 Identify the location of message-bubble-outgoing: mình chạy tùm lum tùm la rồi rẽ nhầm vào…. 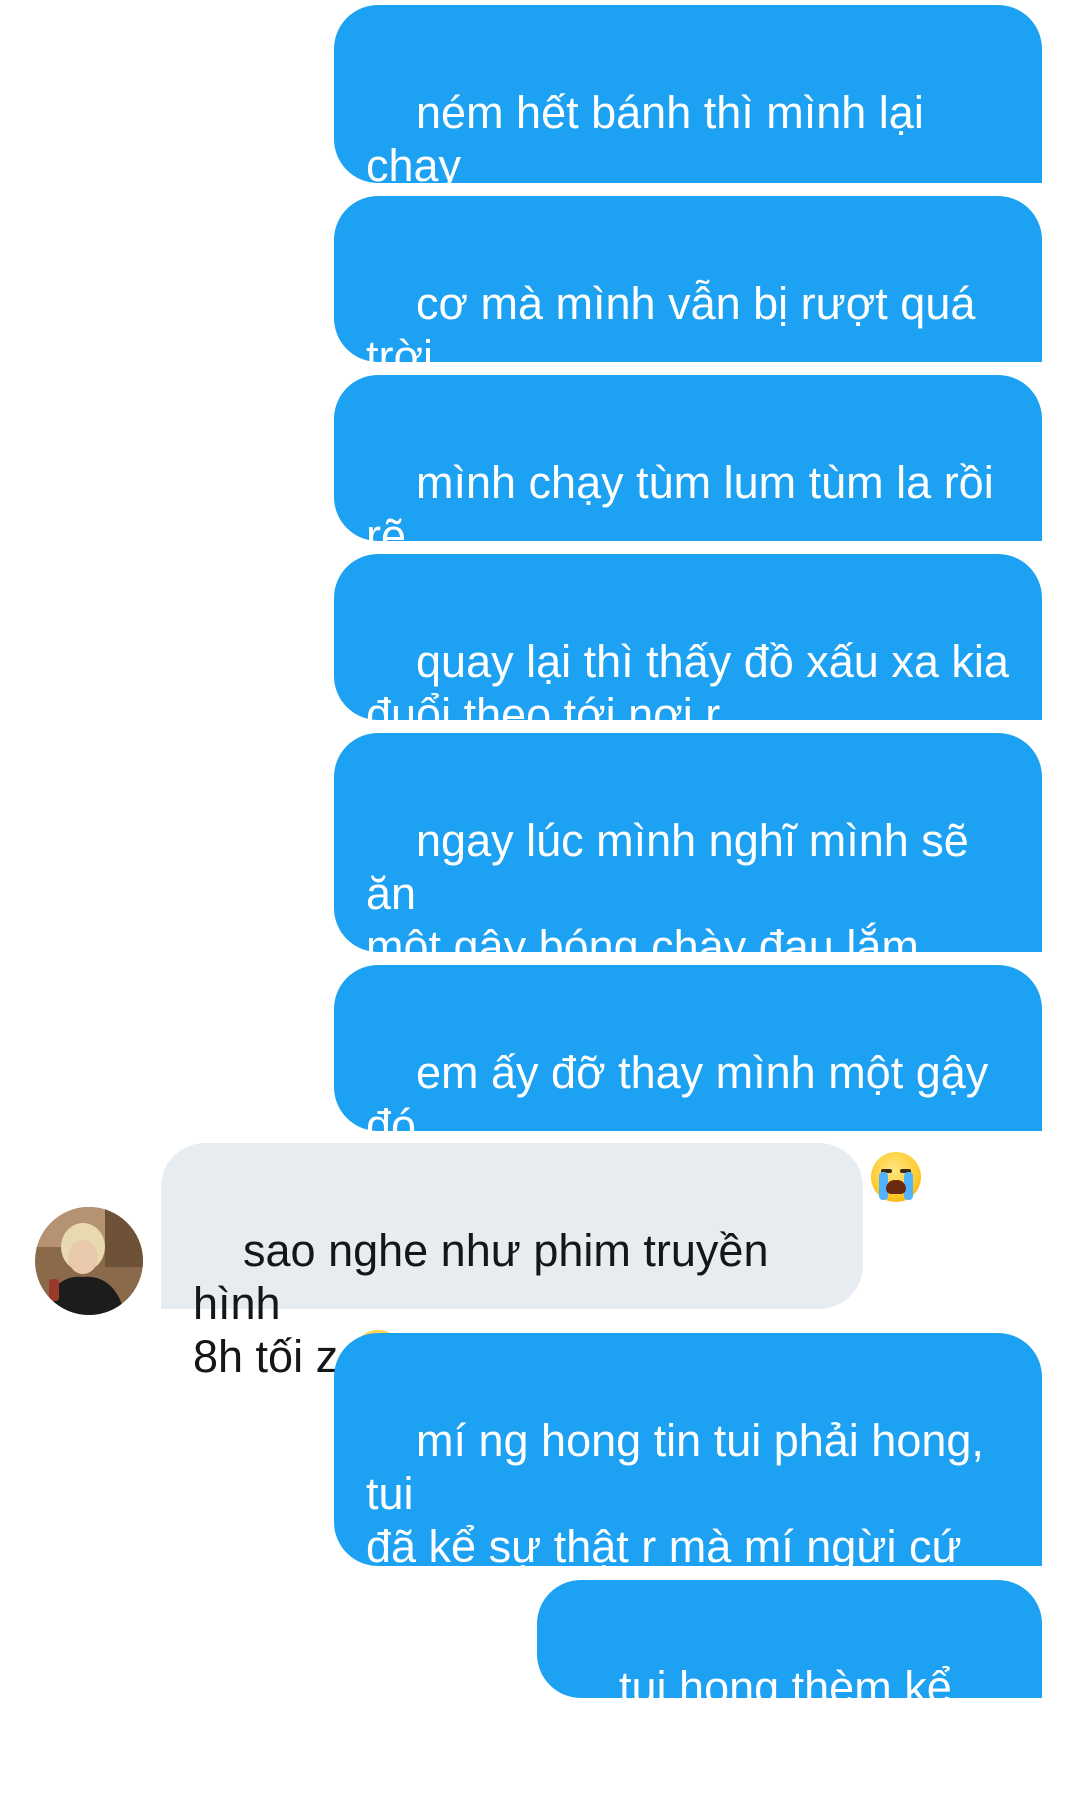
(688, 494).